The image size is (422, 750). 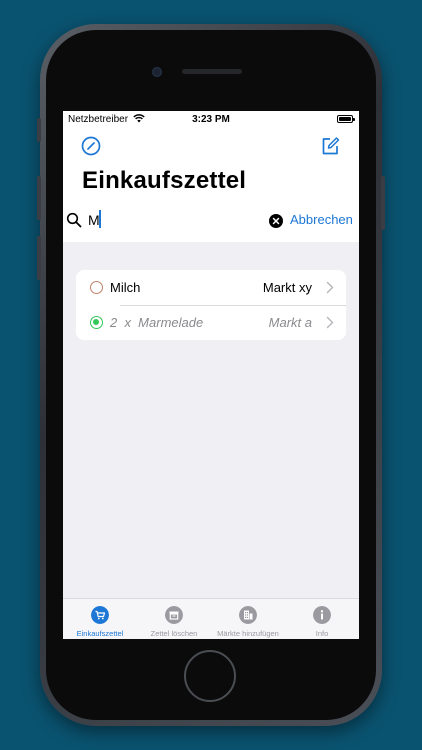 What do you see at coordinates (290, 322) in the screenshot?
I see `item-store: Markt a` at bounding box center [290, 322].